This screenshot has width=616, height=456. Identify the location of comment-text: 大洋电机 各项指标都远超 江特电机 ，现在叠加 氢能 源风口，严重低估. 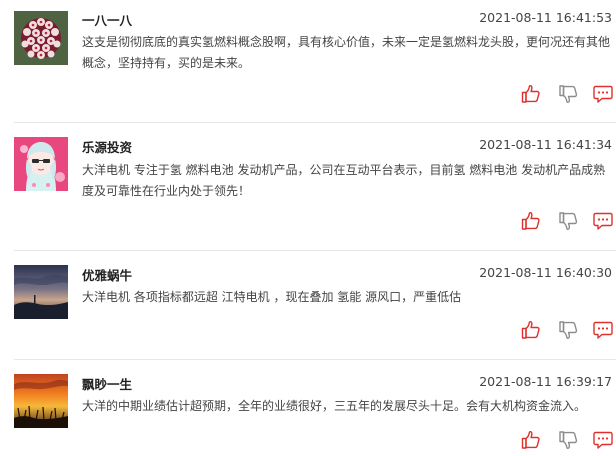
(272, 297).